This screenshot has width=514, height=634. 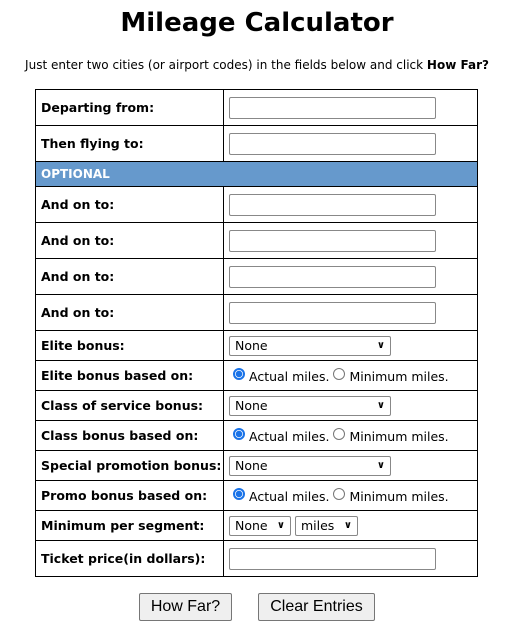 What do you see at coordinates (129, 405) in the screenshot?
I see `class-bonus-label: Class of service bonus:` at bounding box center [129, 405].